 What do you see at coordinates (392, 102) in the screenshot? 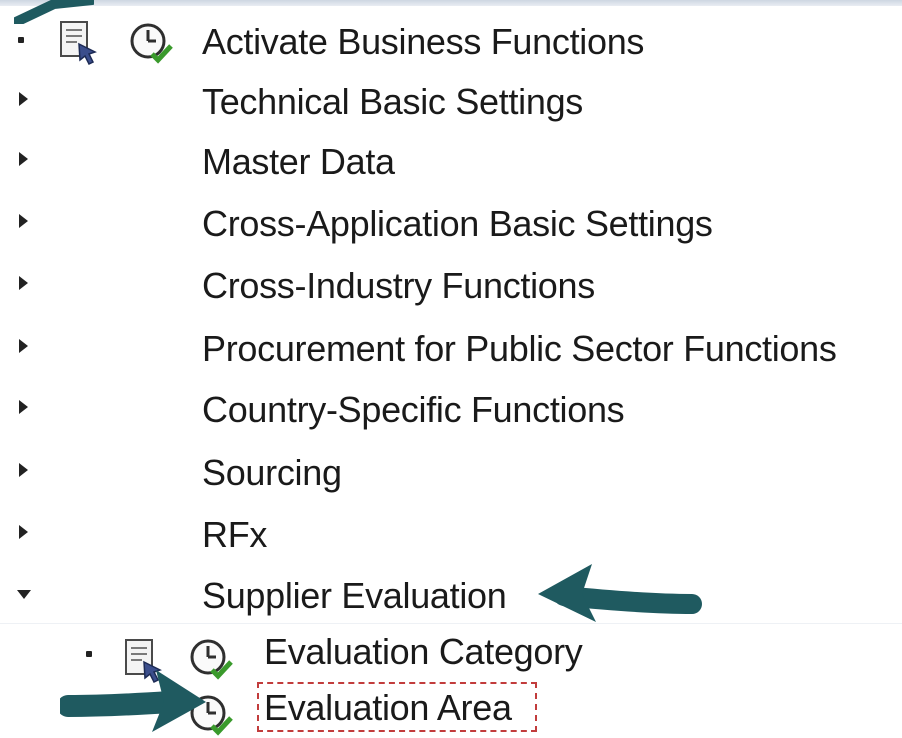
I see `tree-node-label: Technical Basic Settings` at bounding box center [392, 102].